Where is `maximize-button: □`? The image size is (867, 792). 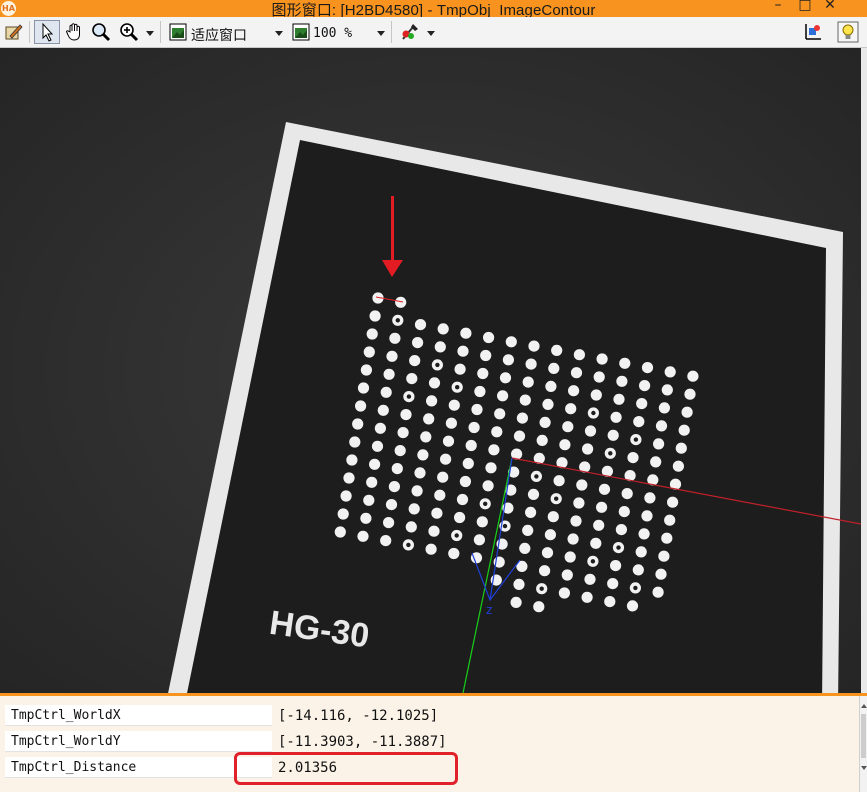
maximize-button: □ is located at coordinates (805, 7).